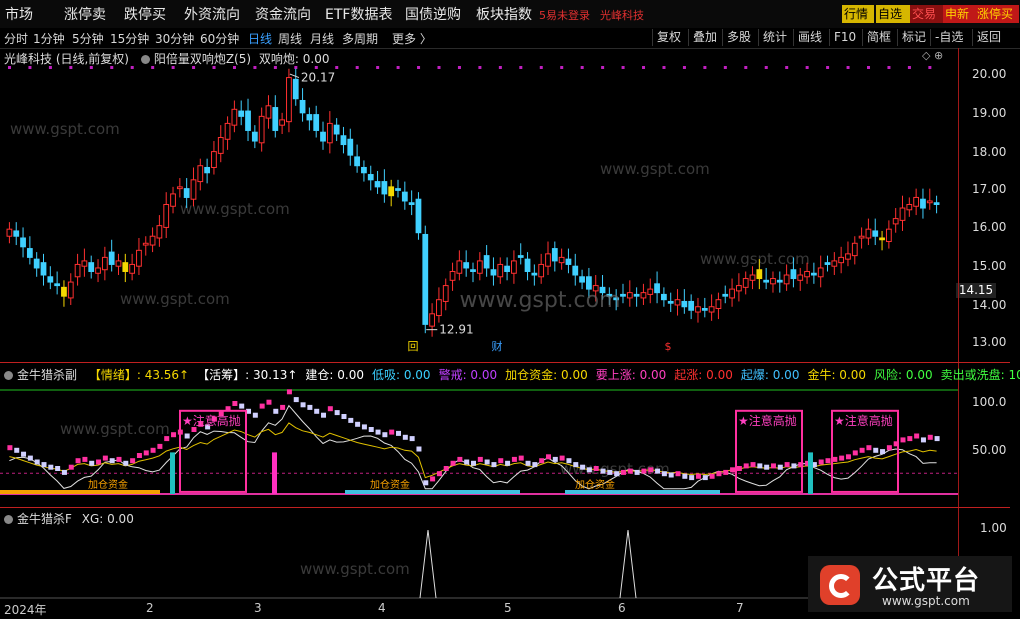  Describe the element at coordinates (212, 14) in the screenshot. I see `menu-foreign-flow: 外资流向` at that location.